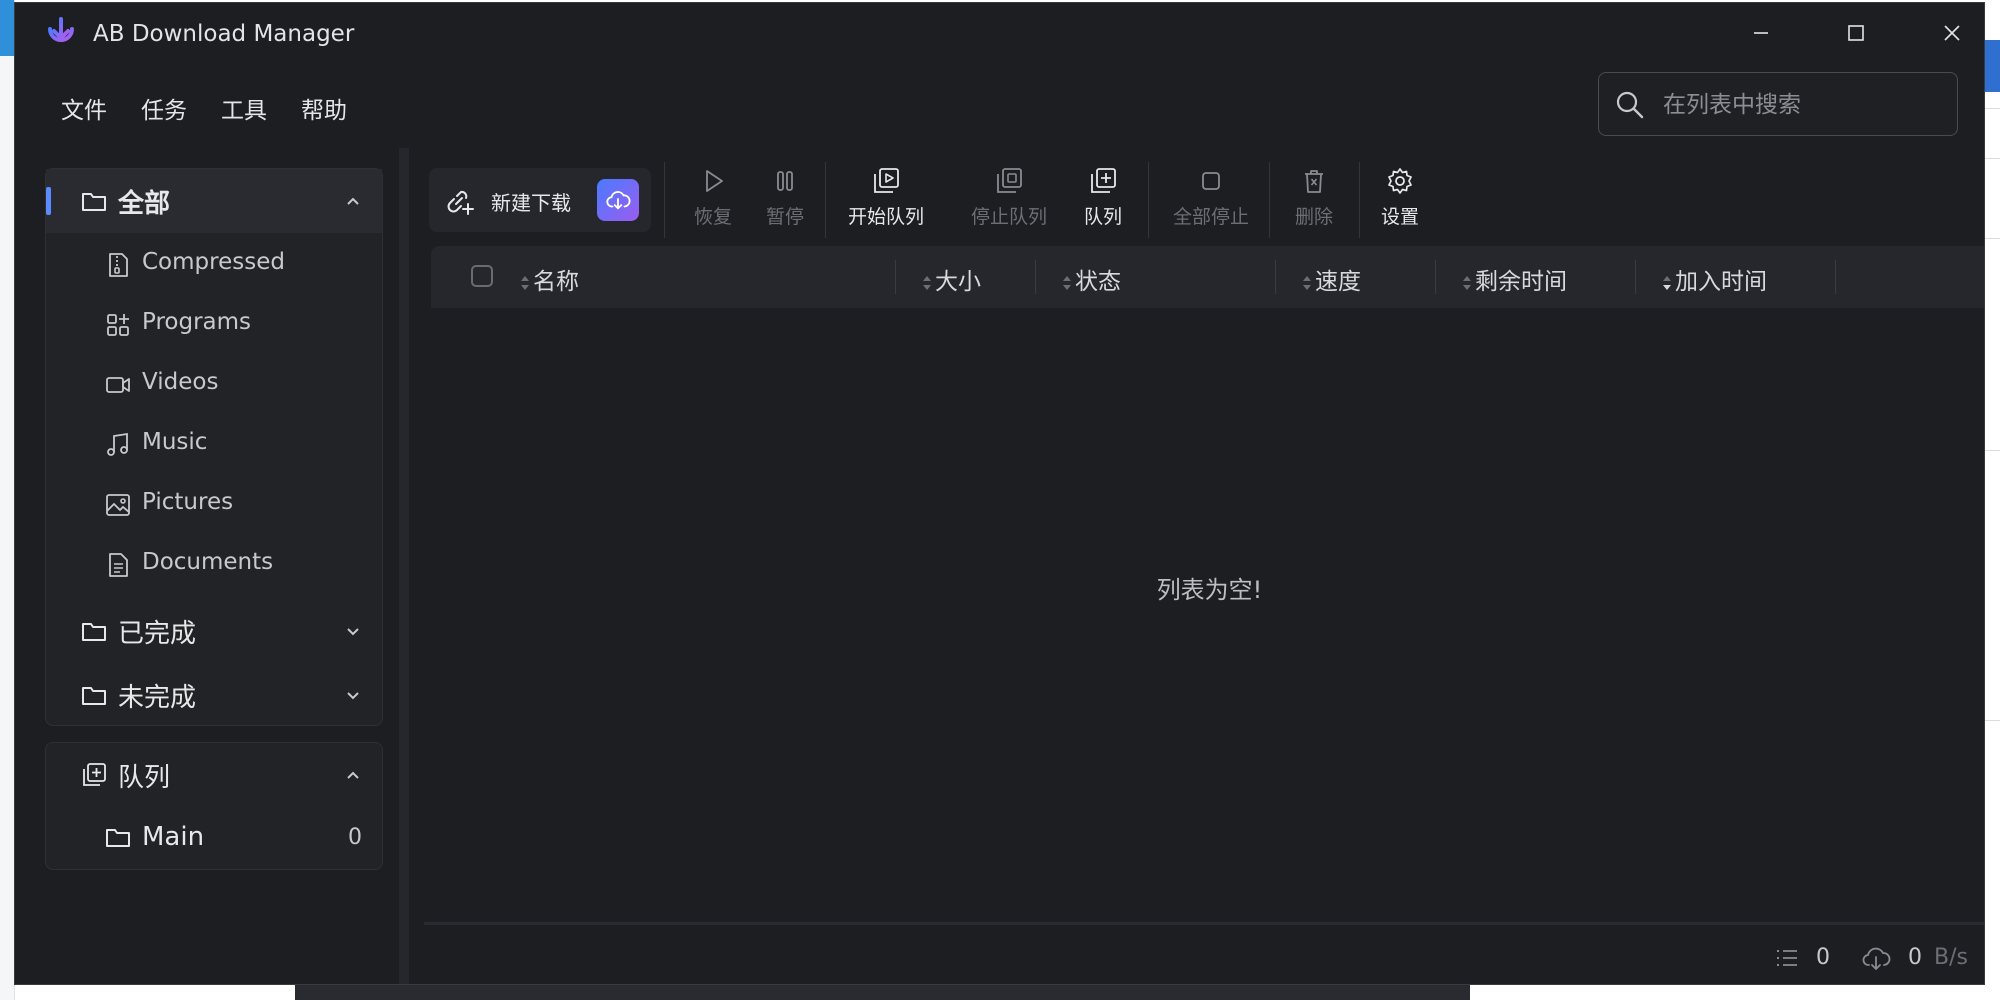 The width and height of the screenshot is (2000, 1000). Describe the element at coordinates (214, 264) in the screenshot. I see `sidebar-item-compressed: Compressed` at that location.